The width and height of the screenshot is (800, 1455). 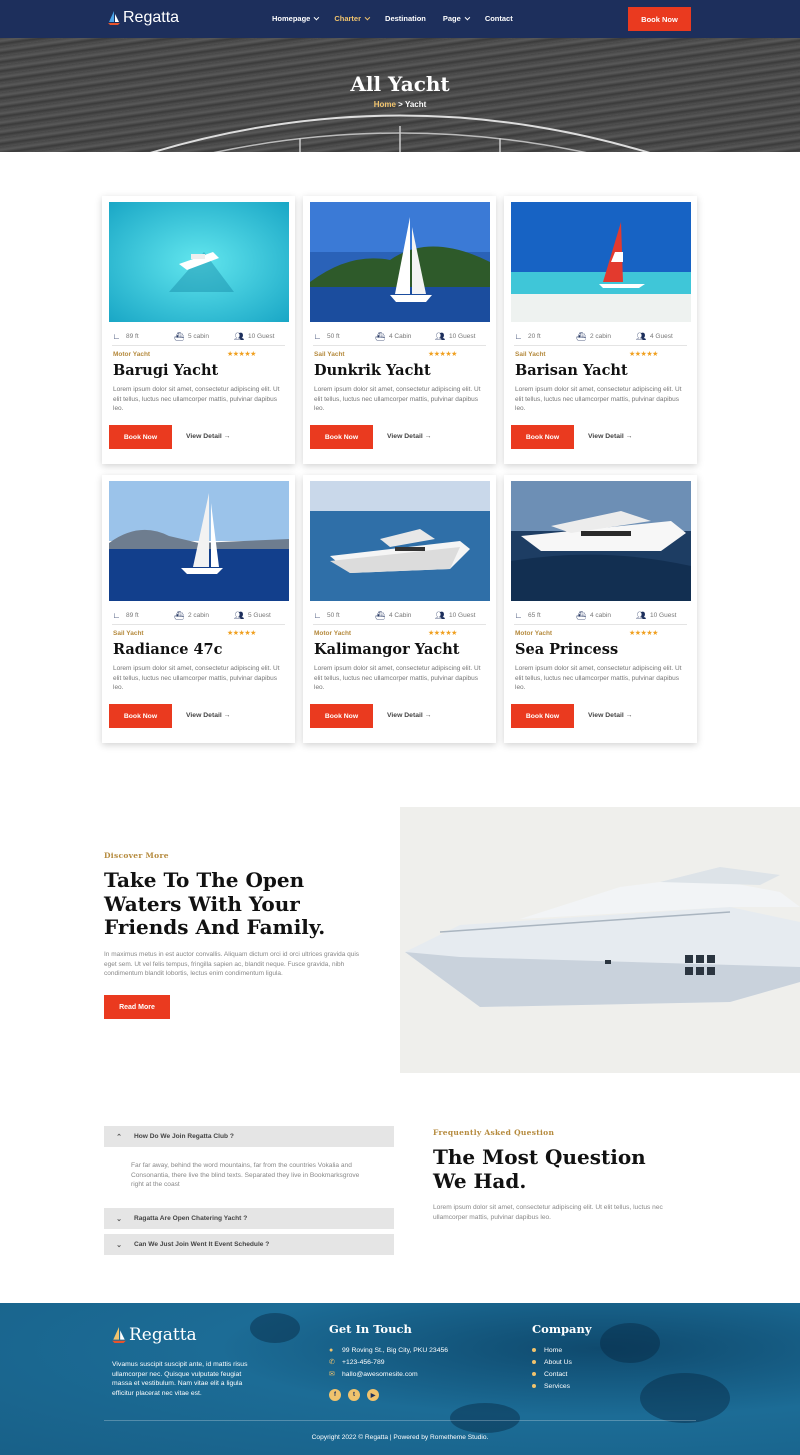 What do you see at coordinates (552, 1362) in the screenshot?
I see `footer-link-about: About Us` at bounding box center [552, 1362].